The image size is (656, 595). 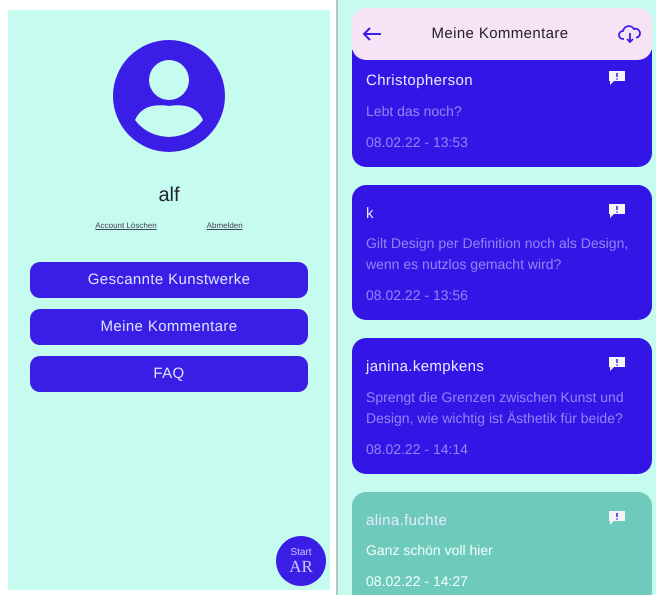 I want to click on menu-button: Gescannte Kunstwerke, so click(x=169, y=280).